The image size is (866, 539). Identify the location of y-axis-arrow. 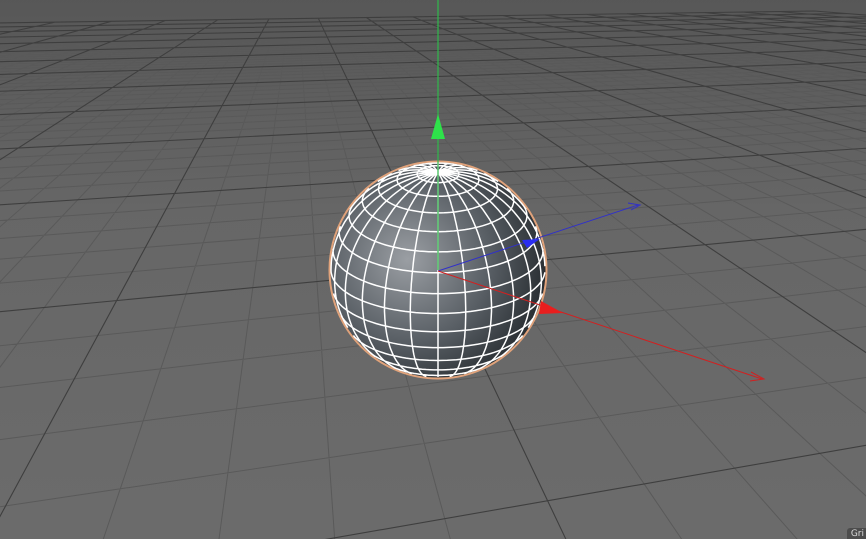
(438, 135).